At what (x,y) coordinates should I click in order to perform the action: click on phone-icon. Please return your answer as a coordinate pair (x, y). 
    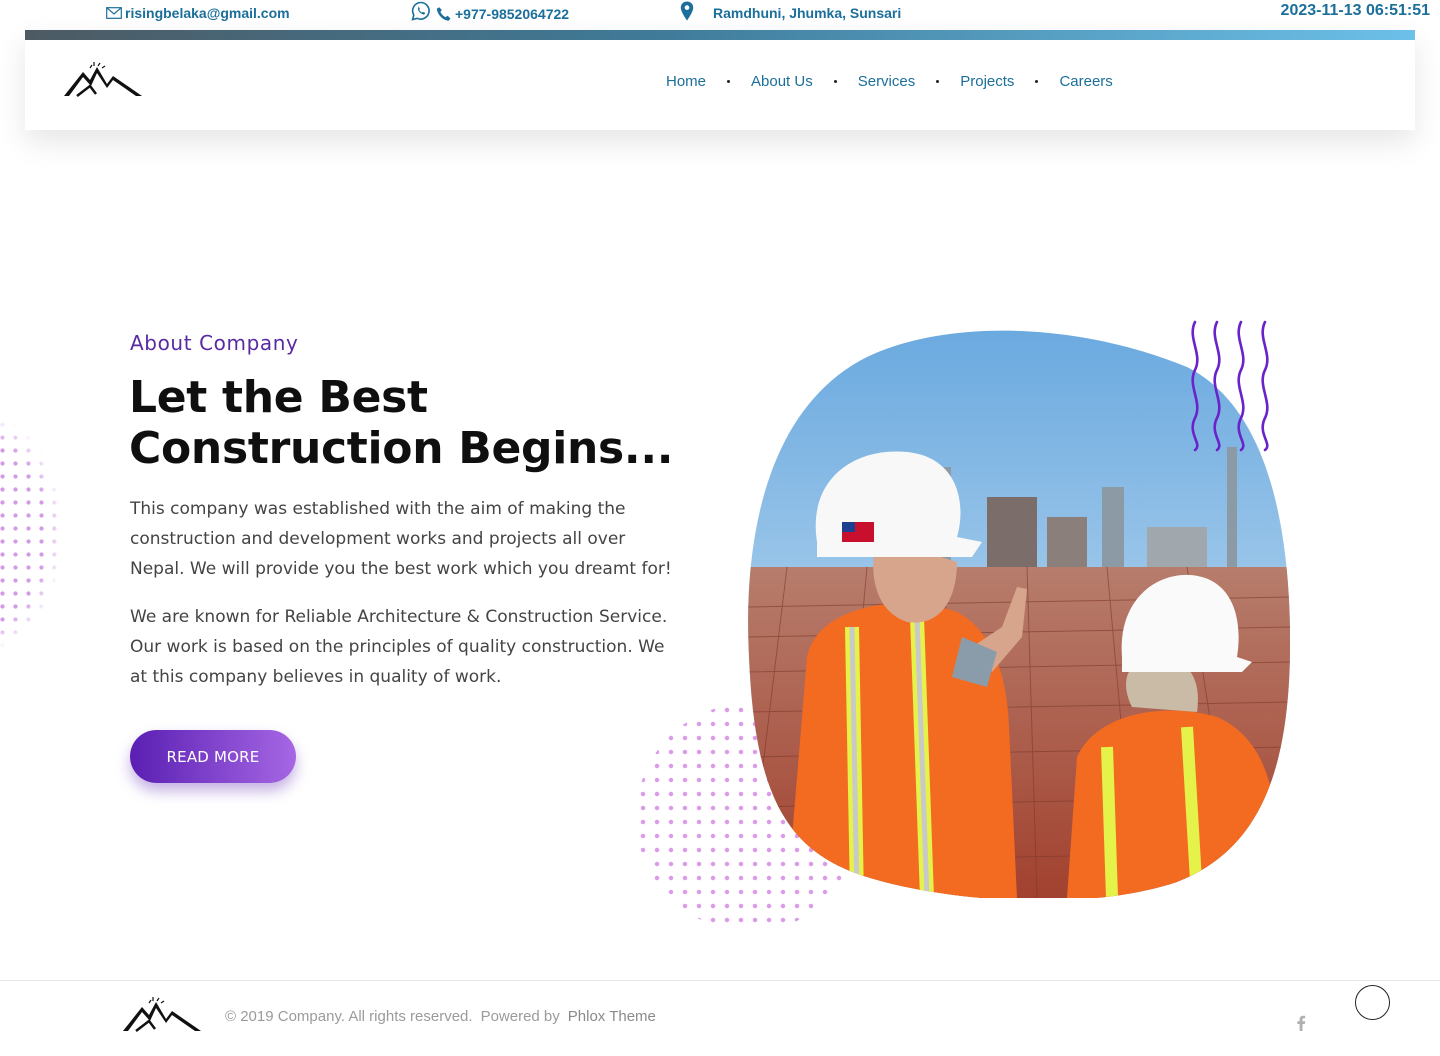
    Looking at the image, I should click on (443, 14).